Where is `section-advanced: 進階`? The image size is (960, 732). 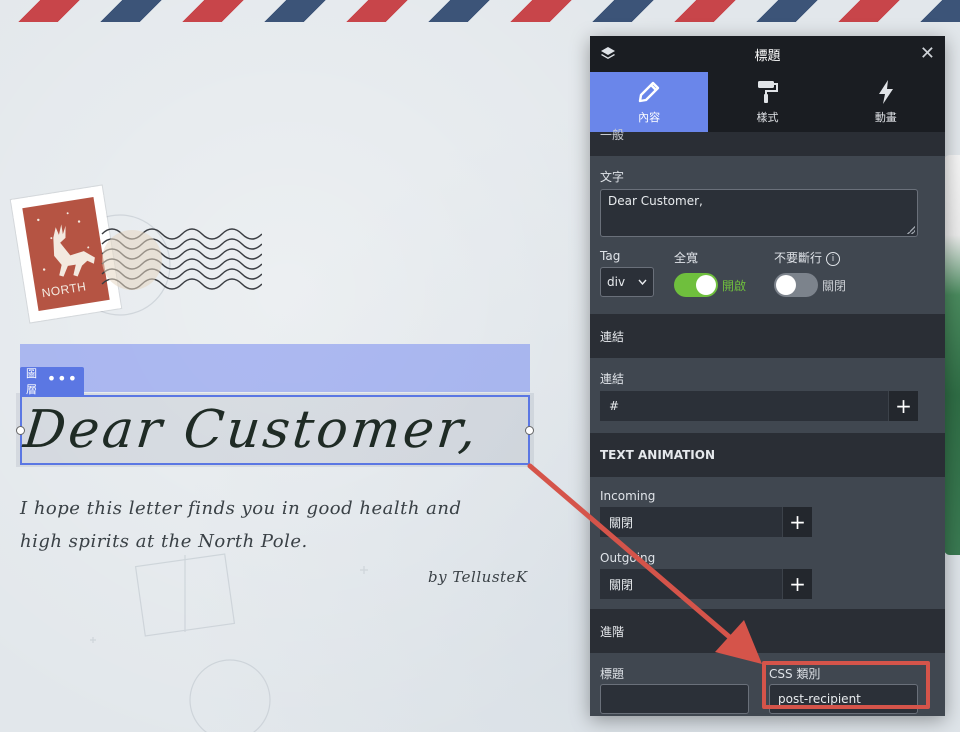
section-advanced: 進階 is located at coordinates (767, 631).